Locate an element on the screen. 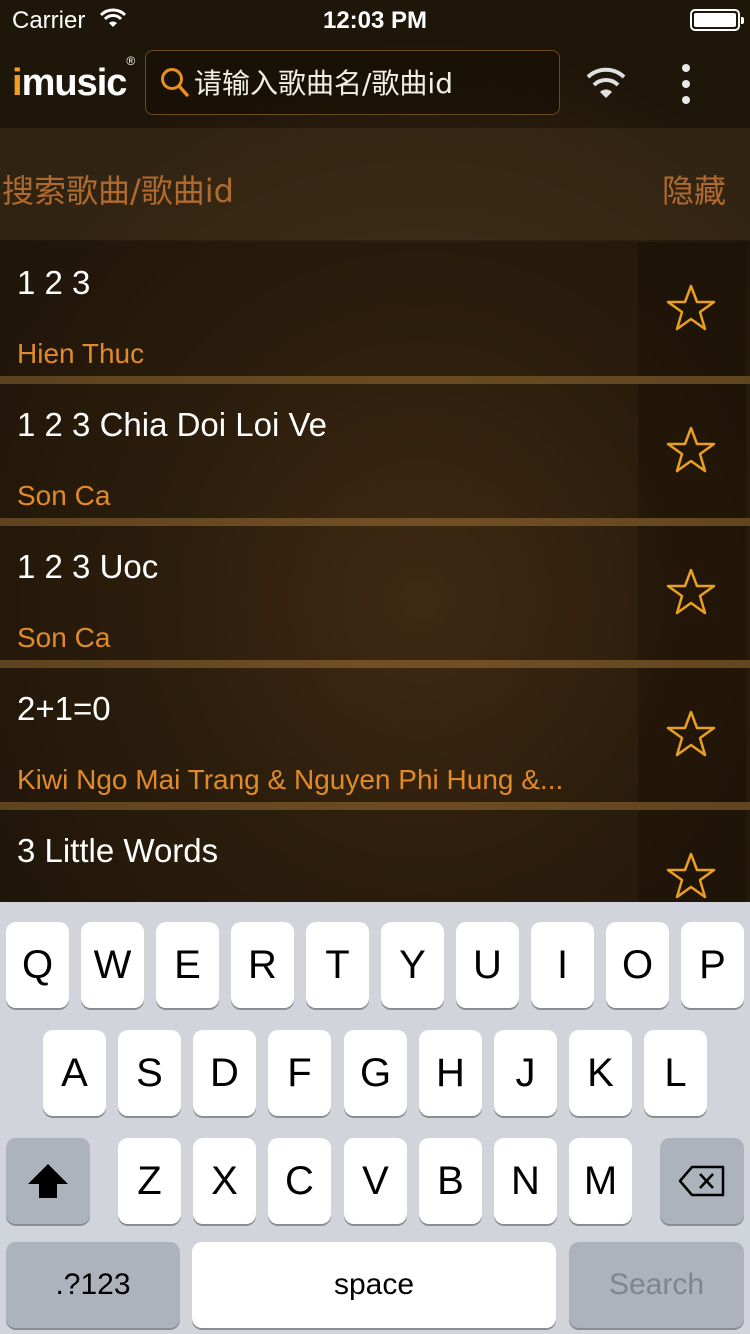 This screenshot has height=1334, width=750. key-n: N is located at coordinates (525, 1181).